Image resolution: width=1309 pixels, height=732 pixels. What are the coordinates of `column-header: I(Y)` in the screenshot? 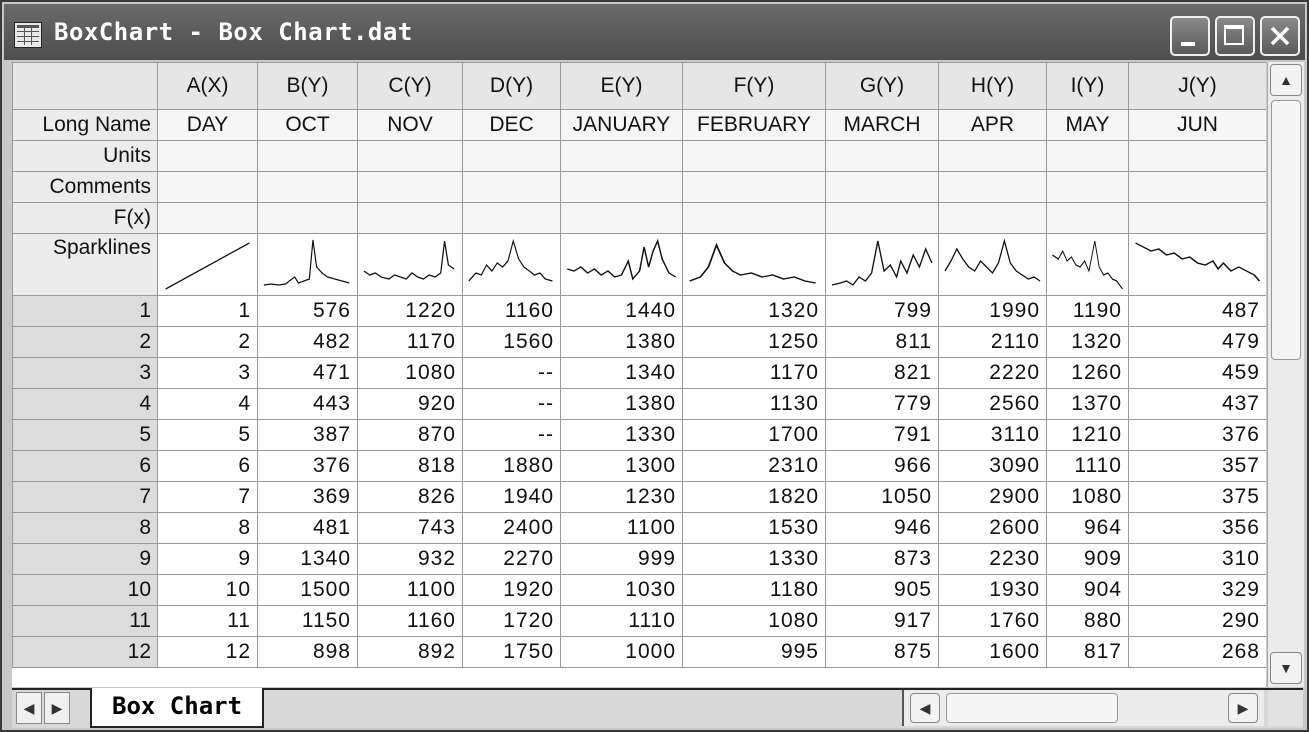 It's located at (1087, 86).